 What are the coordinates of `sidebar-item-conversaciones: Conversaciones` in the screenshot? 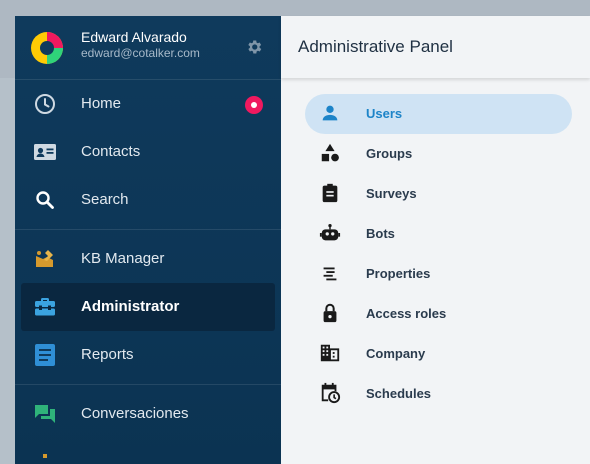 It's located at (148, 414).